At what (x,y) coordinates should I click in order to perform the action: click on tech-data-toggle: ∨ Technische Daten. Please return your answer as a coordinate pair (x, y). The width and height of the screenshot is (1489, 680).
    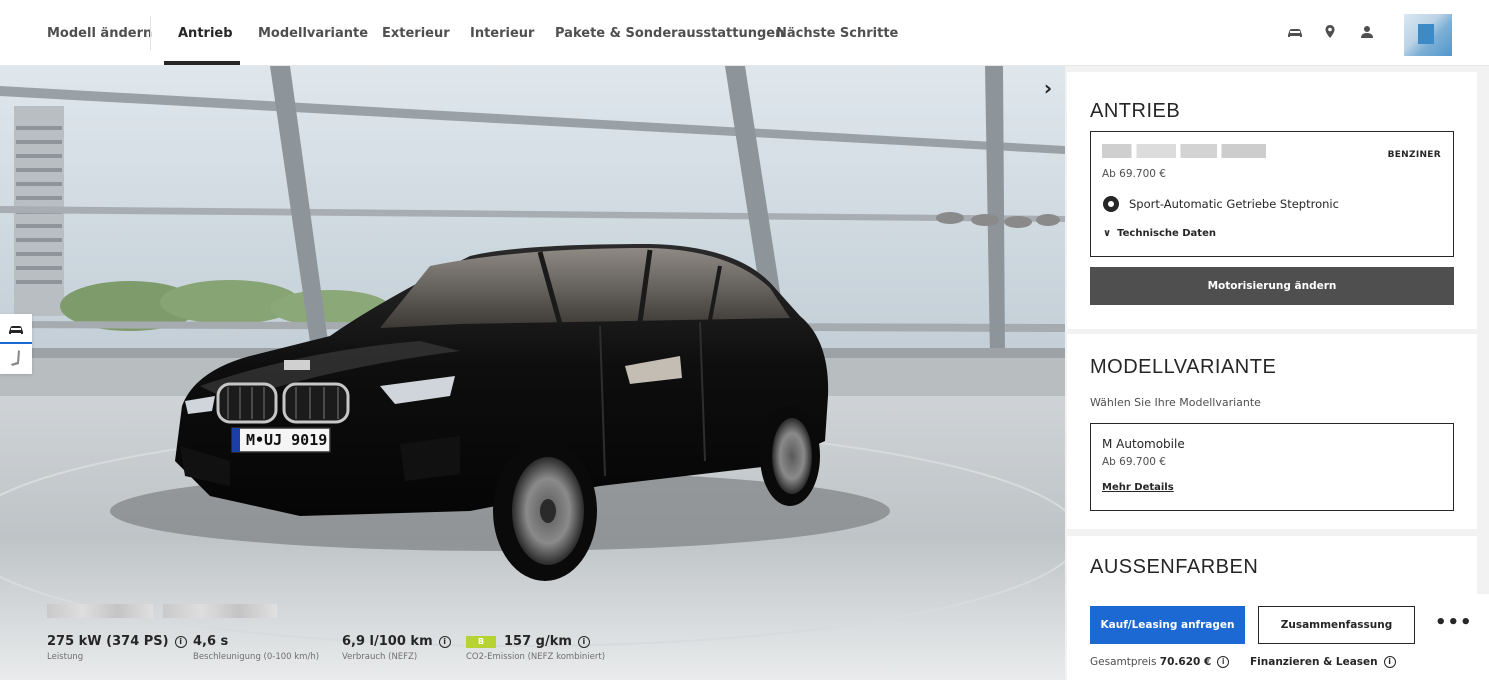
    Looking at the image, I should click on (1159, 233).